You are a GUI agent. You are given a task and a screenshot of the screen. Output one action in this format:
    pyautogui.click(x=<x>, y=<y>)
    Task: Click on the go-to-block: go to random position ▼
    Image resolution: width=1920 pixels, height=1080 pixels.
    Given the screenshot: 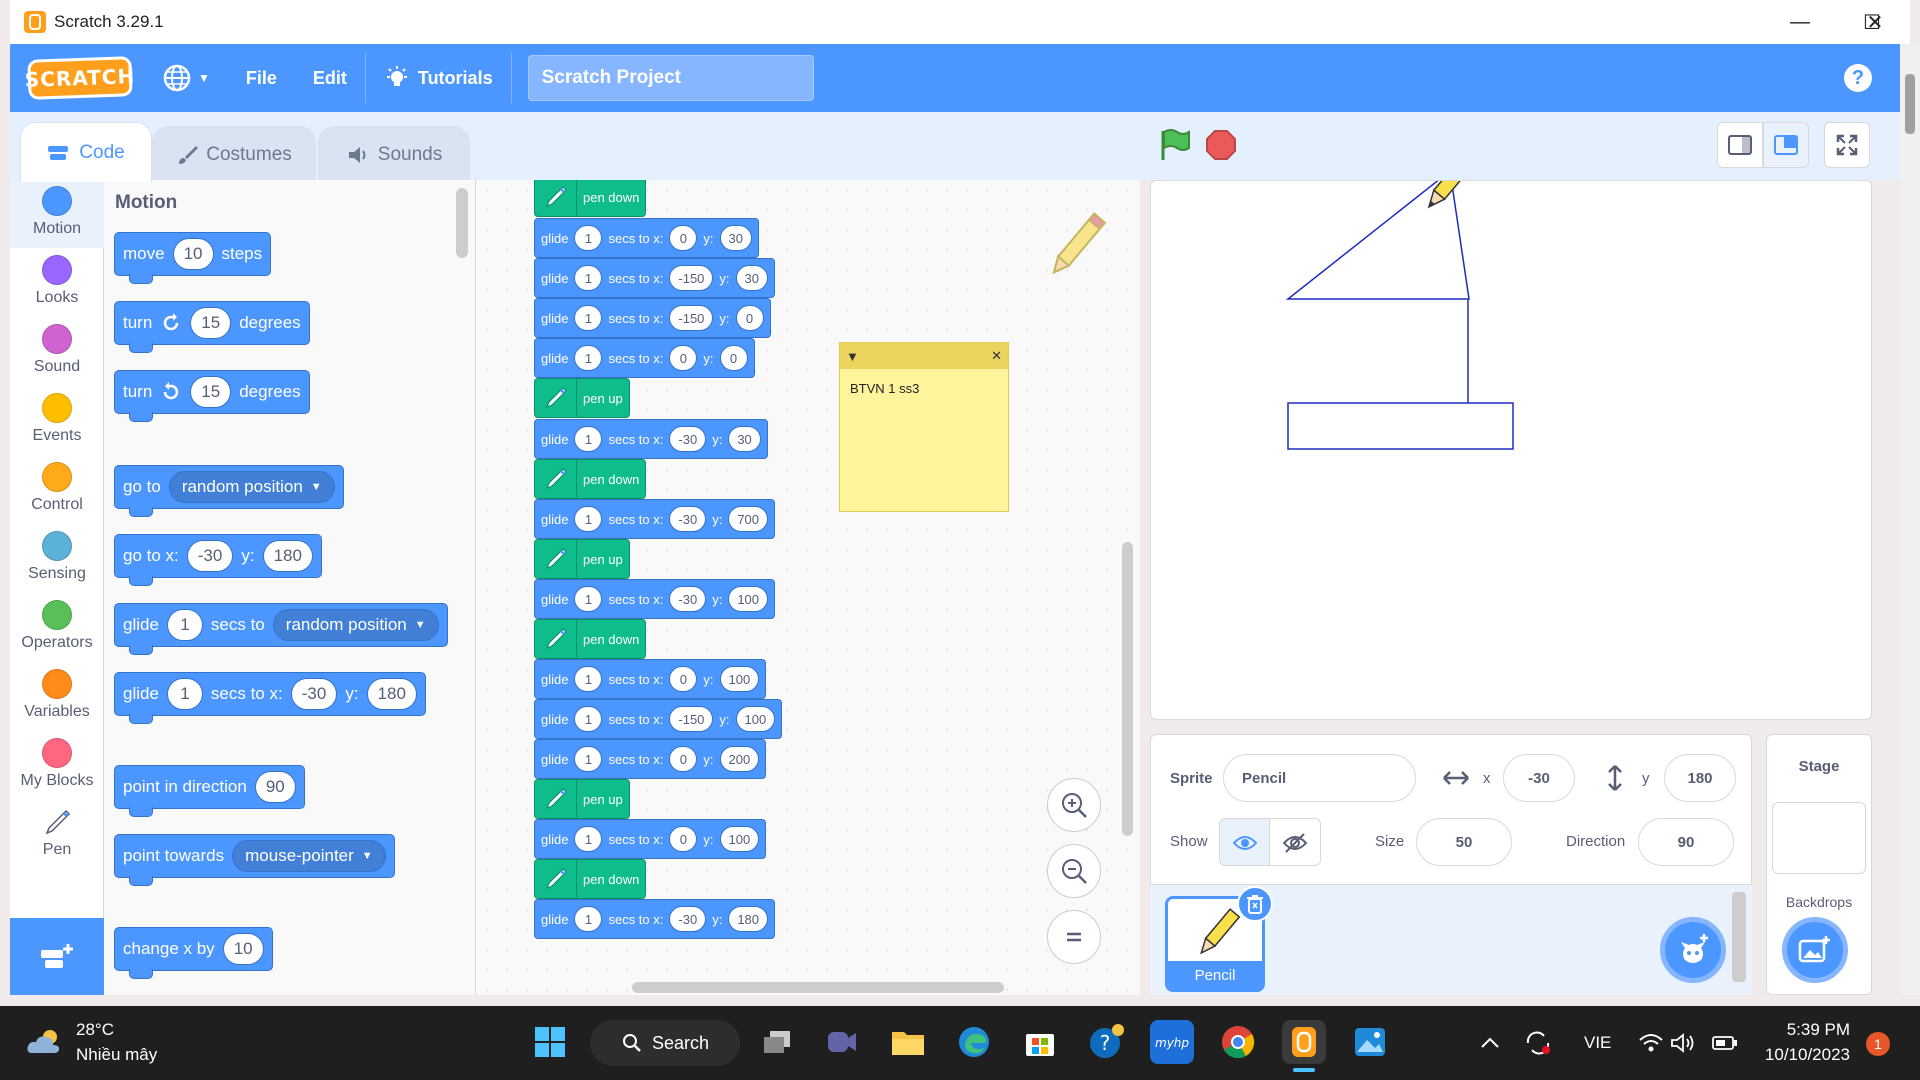 What is the action you would take?
    pyautogui.click(x=229, y=491)
    